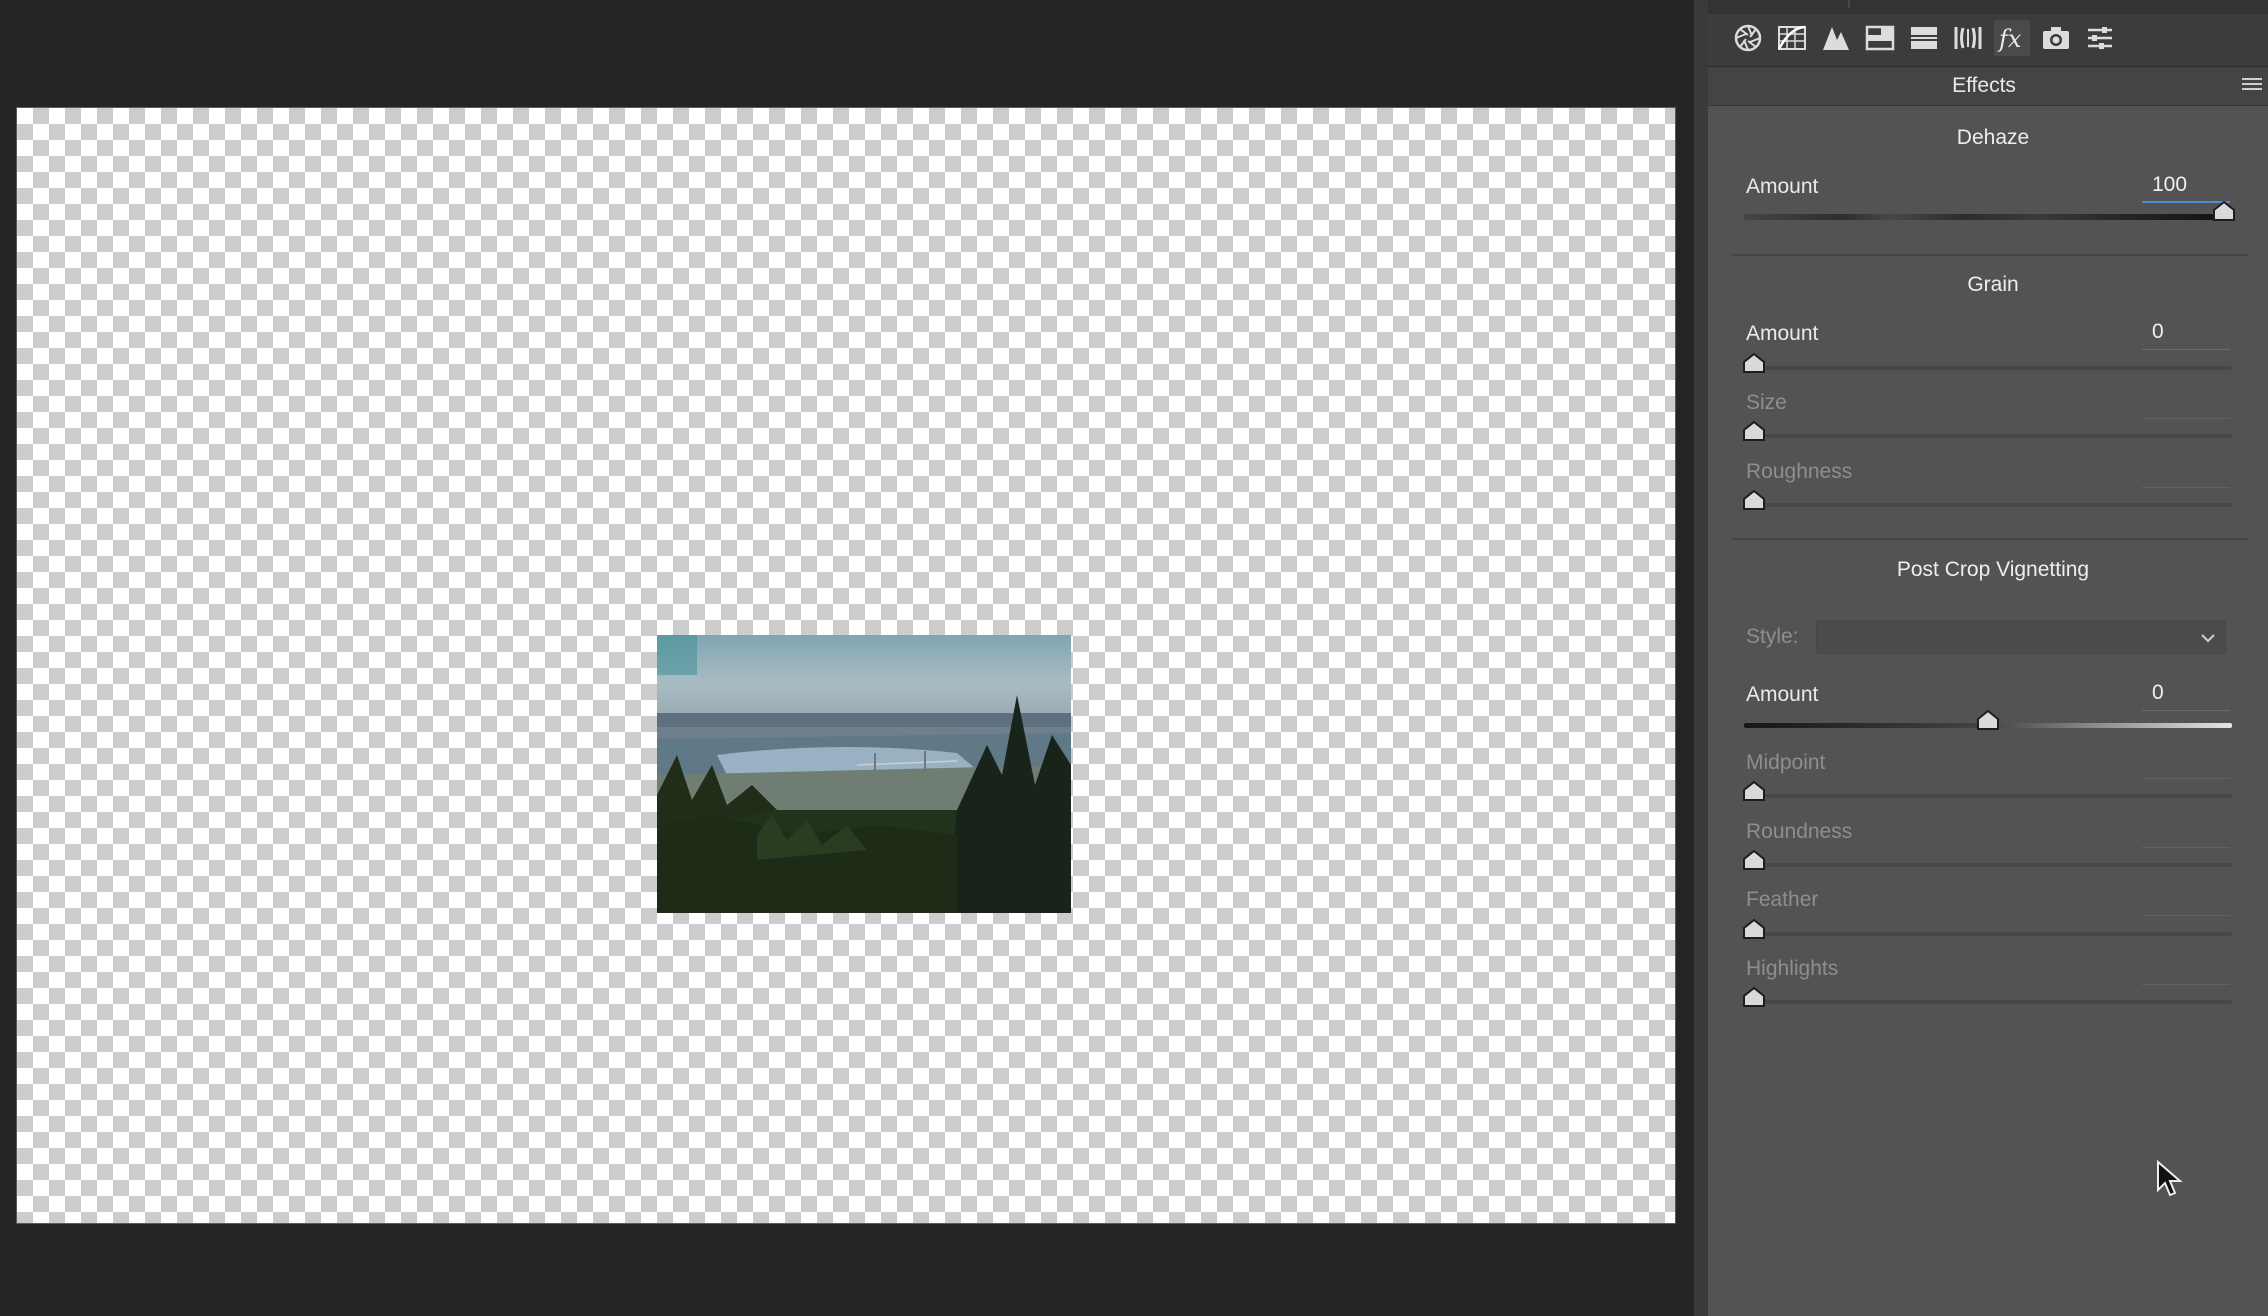 The image size is (2268, 1316). I want to click on mouse-cursor-icon, so click(2170, 1178).